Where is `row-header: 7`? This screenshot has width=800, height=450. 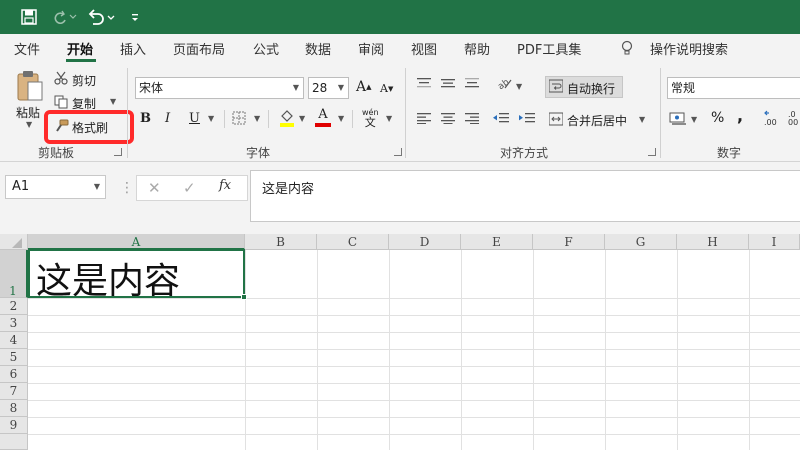
row-header: 7 is located at coordinates (14, 391).